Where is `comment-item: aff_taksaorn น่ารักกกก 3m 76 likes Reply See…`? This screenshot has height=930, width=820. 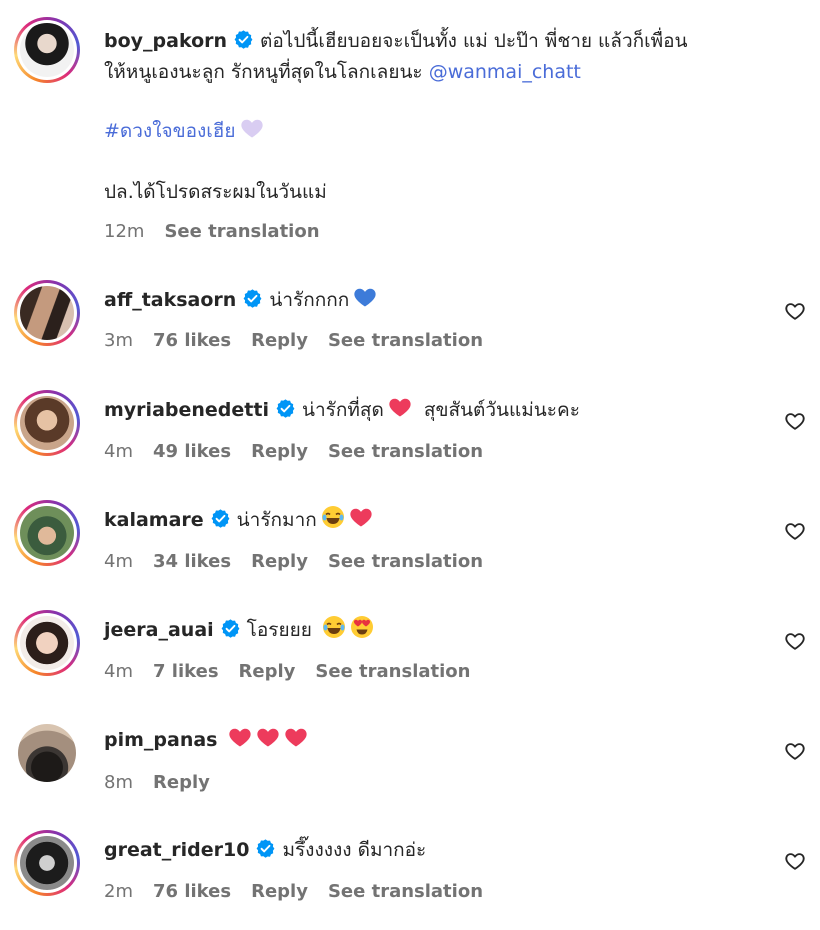
comment-item: aff_taksaorn น่ารักกกก 3m 76 likes Reply See… is located at coordinates (410, 330).